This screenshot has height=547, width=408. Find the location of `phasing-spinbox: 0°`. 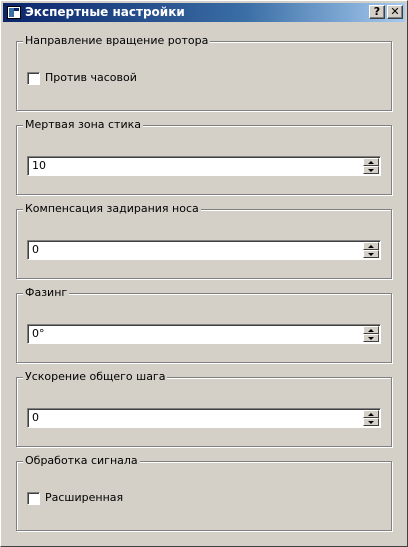

phasing-spinbox: 0° is located at coordinates (204, 334).